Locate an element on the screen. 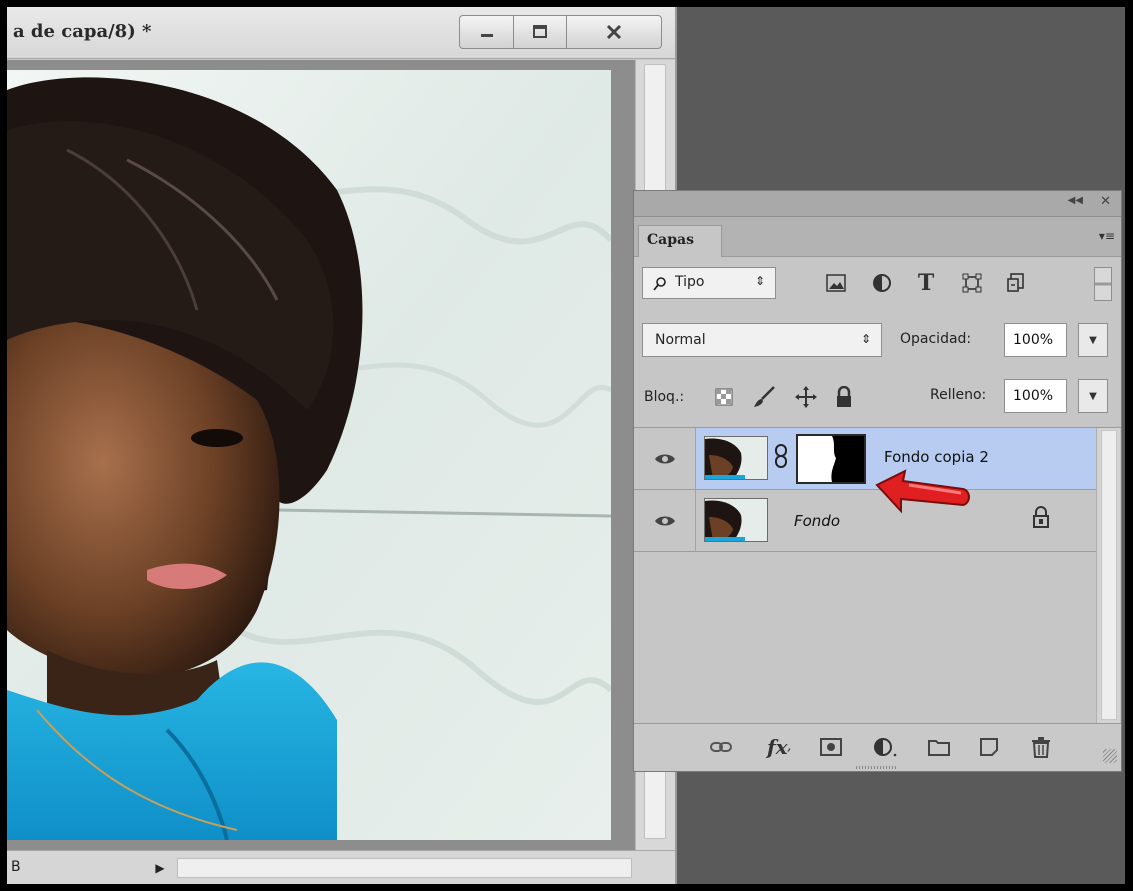 This screenshot has height=891, width=1133. lock-label: Bloq.: is located at coordinates (664, 397).